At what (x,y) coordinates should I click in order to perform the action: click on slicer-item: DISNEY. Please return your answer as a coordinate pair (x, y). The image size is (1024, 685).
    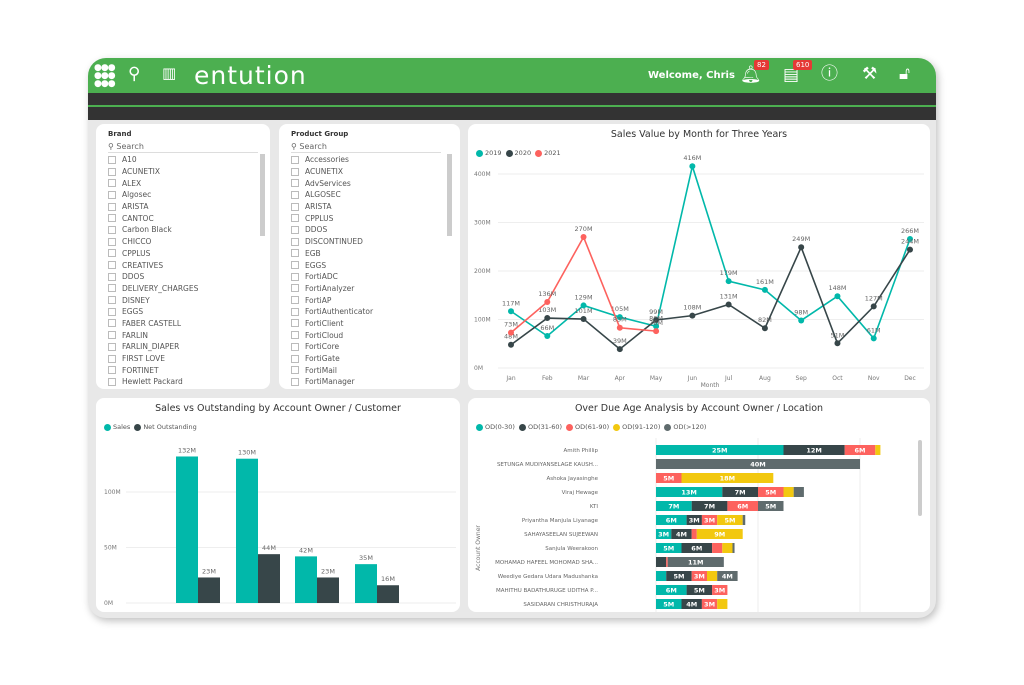
    Looking at the image, I should click on (153, 300).